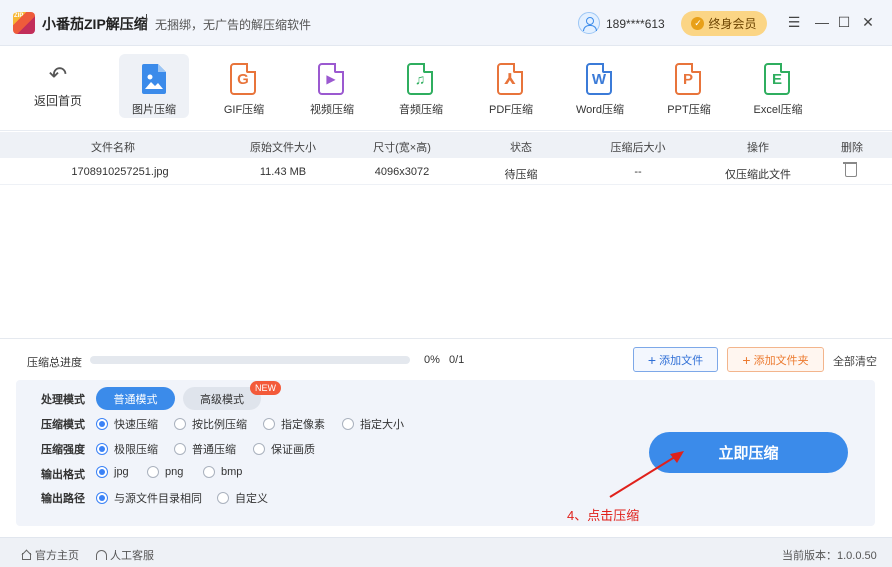 This screenshot has width=892, height=567. What do you see at coordinates (681, 360) in the screenshot?
I see `add-file-label: 添加文件` at bounding box center [681, 360].